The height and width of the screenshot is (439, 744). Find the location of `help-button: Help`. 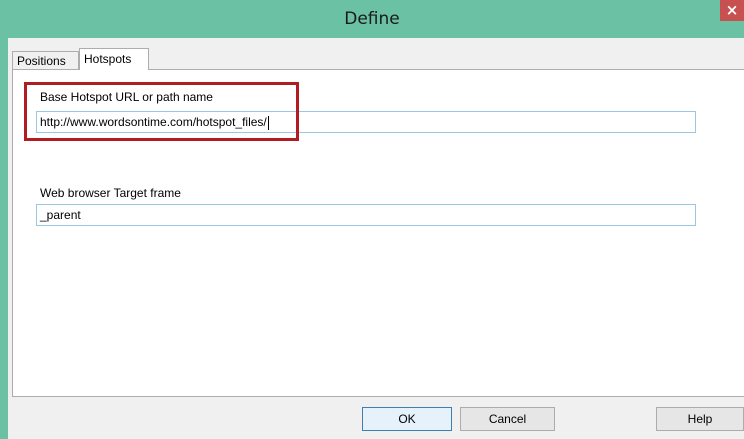

help-button: Help is located at coordinates (700, 419).